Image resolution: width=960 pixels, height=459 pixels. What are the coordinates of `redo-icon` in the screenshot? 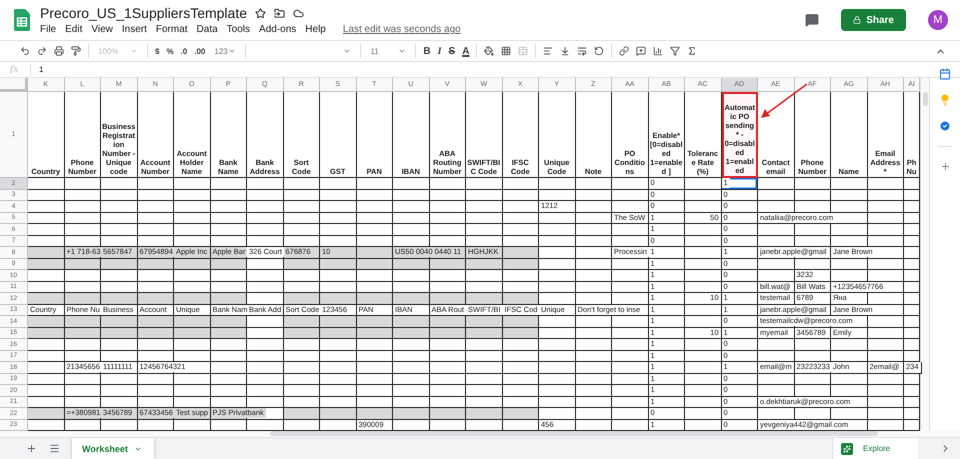 It's located at (42, 51).